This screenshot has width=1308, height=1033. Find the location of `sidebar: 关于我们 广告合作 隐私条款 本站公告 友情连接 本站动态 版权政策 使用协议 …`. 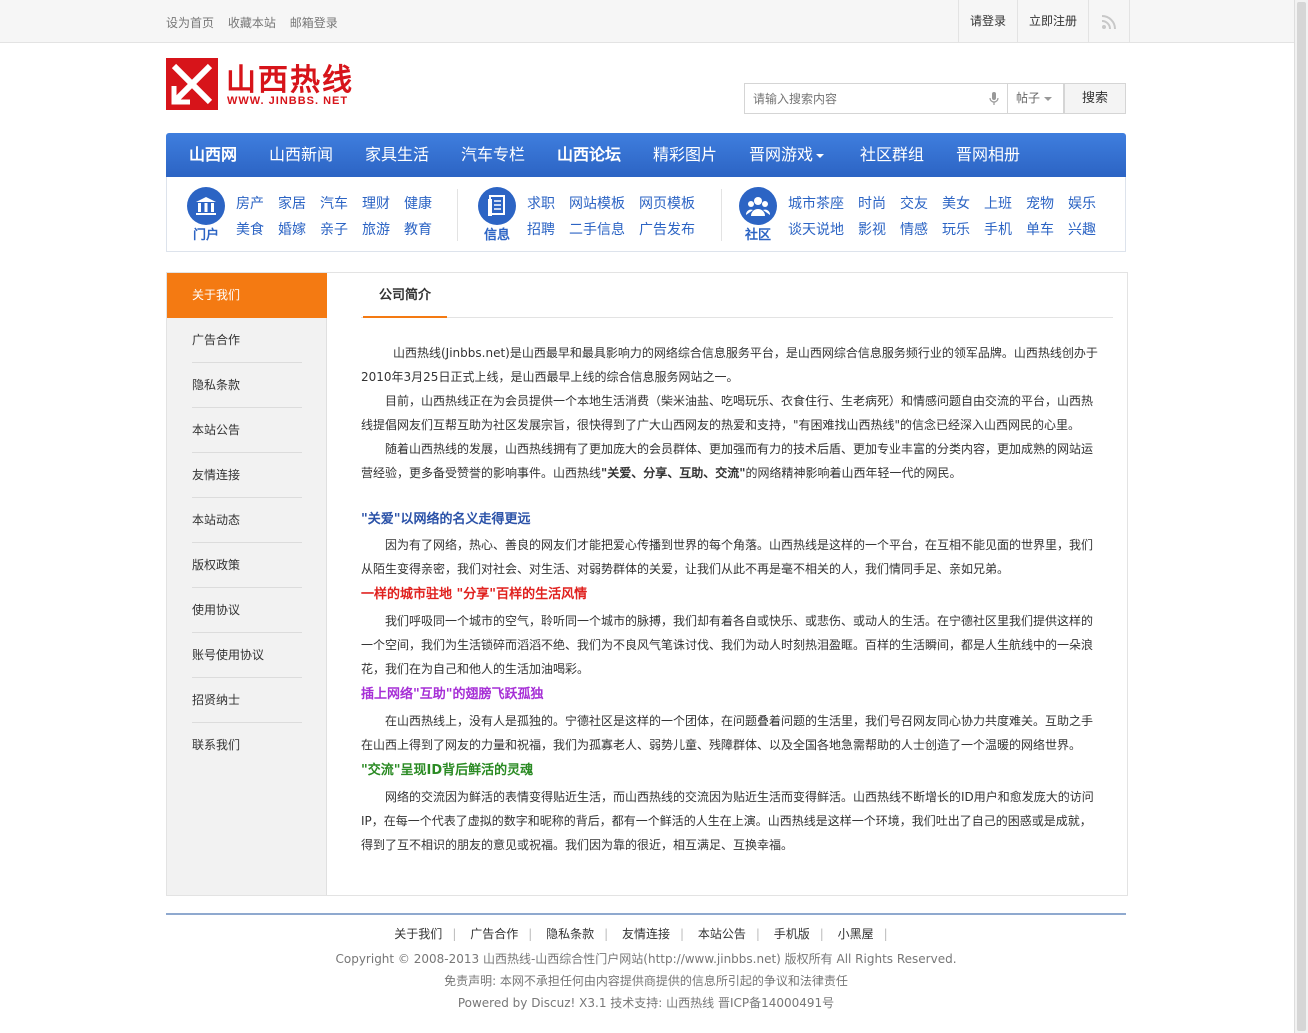

sidebar: 关于我们 广告合作 隐私条款 本站公告 友情连接 本站动态 版权政策 使用协议 … is located at coordinates (247, 584).